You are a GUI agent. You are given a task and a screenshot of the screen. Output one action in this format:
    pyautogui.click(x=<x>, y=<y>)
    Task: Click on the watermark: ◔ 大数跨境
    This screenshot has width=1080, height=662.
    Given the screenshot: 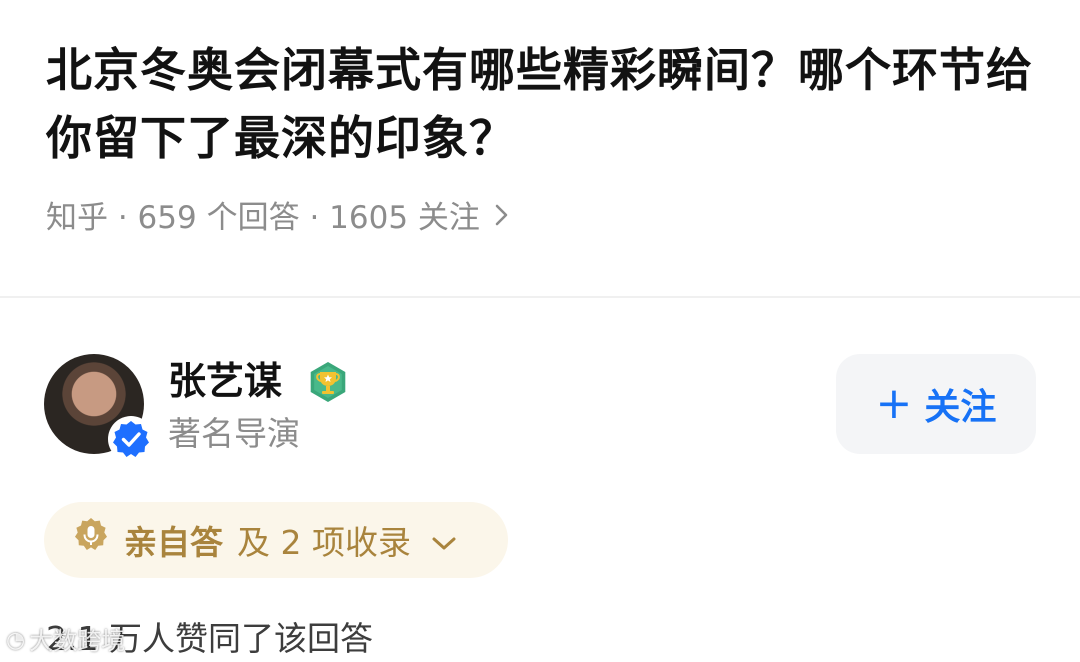 What is the action you would take?
    pyautogui.click(x=65, y=641)
    